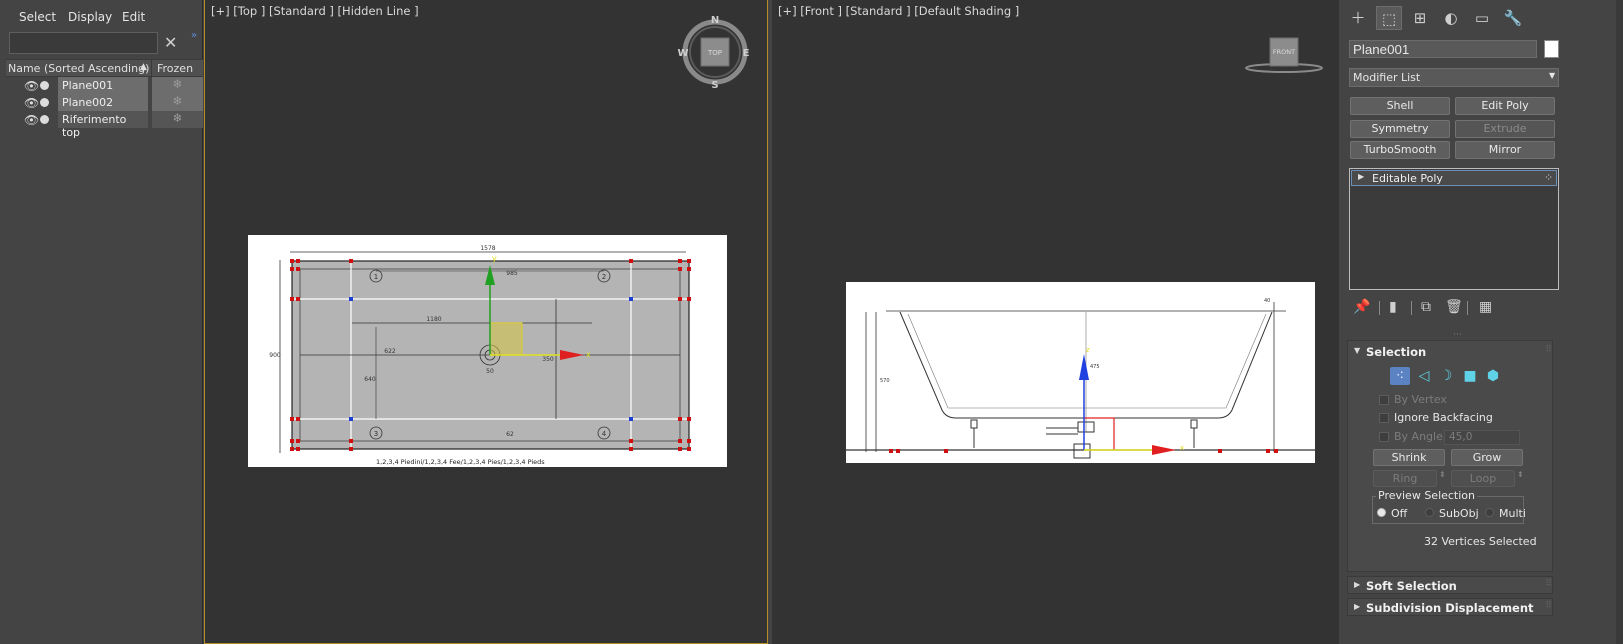  Describe the element at coordinates (1384, 400) in the screenshot. I see `by-vertex-checkbox` at that location.